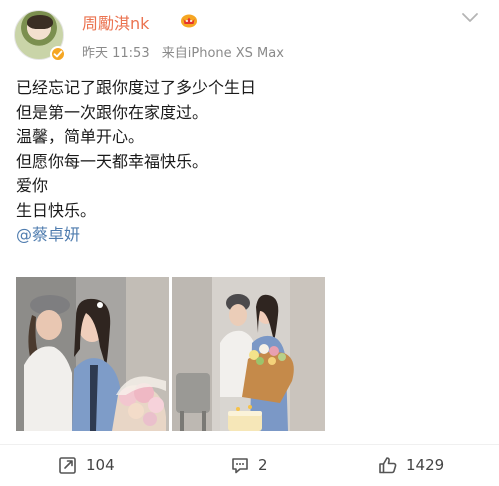  I want to click on verified-badge-icon, so click(58, 54).